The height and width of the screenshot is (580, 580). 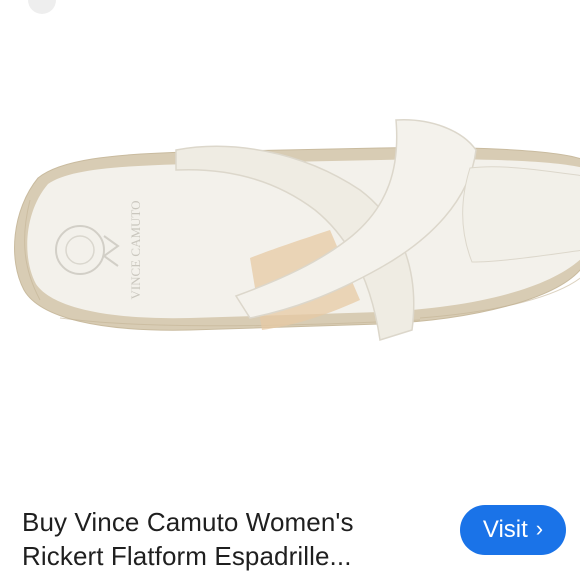 I want to click on chevron-right-icon: ›, so click(x=539, y=528).